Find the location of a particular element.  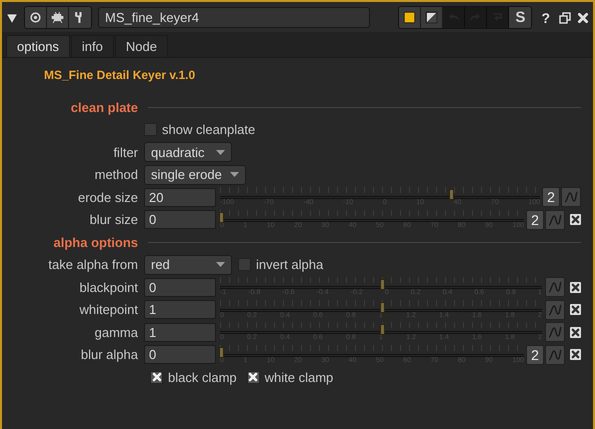

tab: options is located at coordinates (38, 46).